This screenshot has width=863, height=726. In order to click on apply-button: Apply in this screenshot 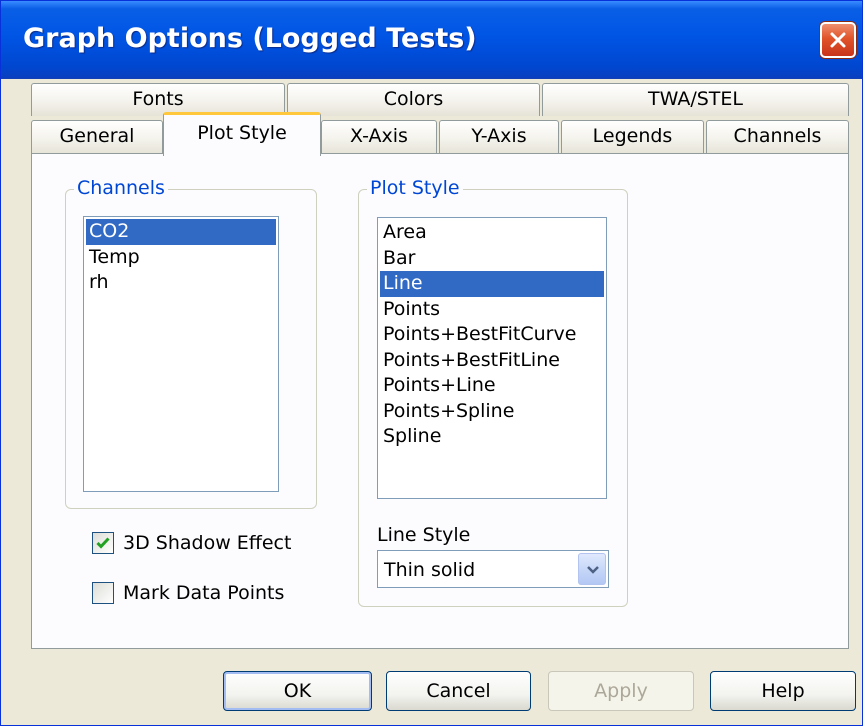, I will do `click(621, 691)`.